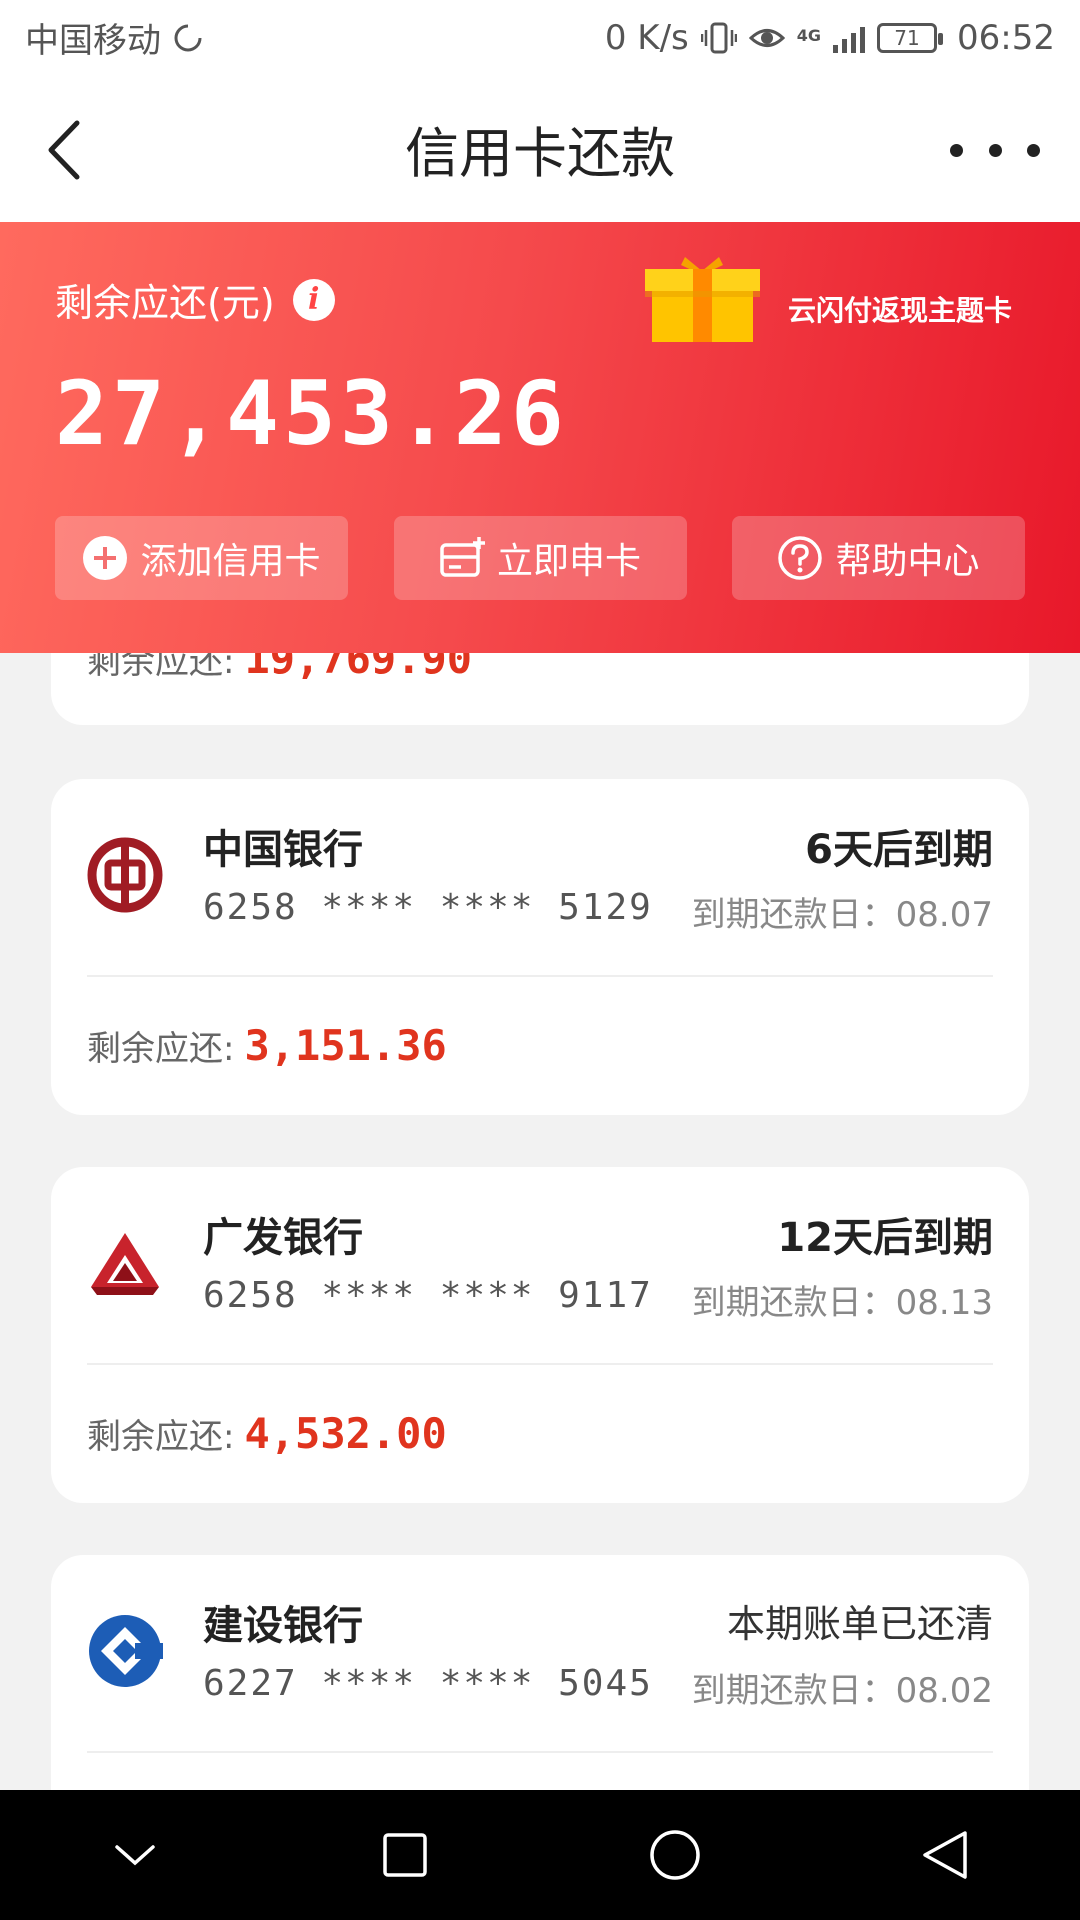  I want to click on remaining-label-row: 剩余应还(元) i, so click(195, 299).